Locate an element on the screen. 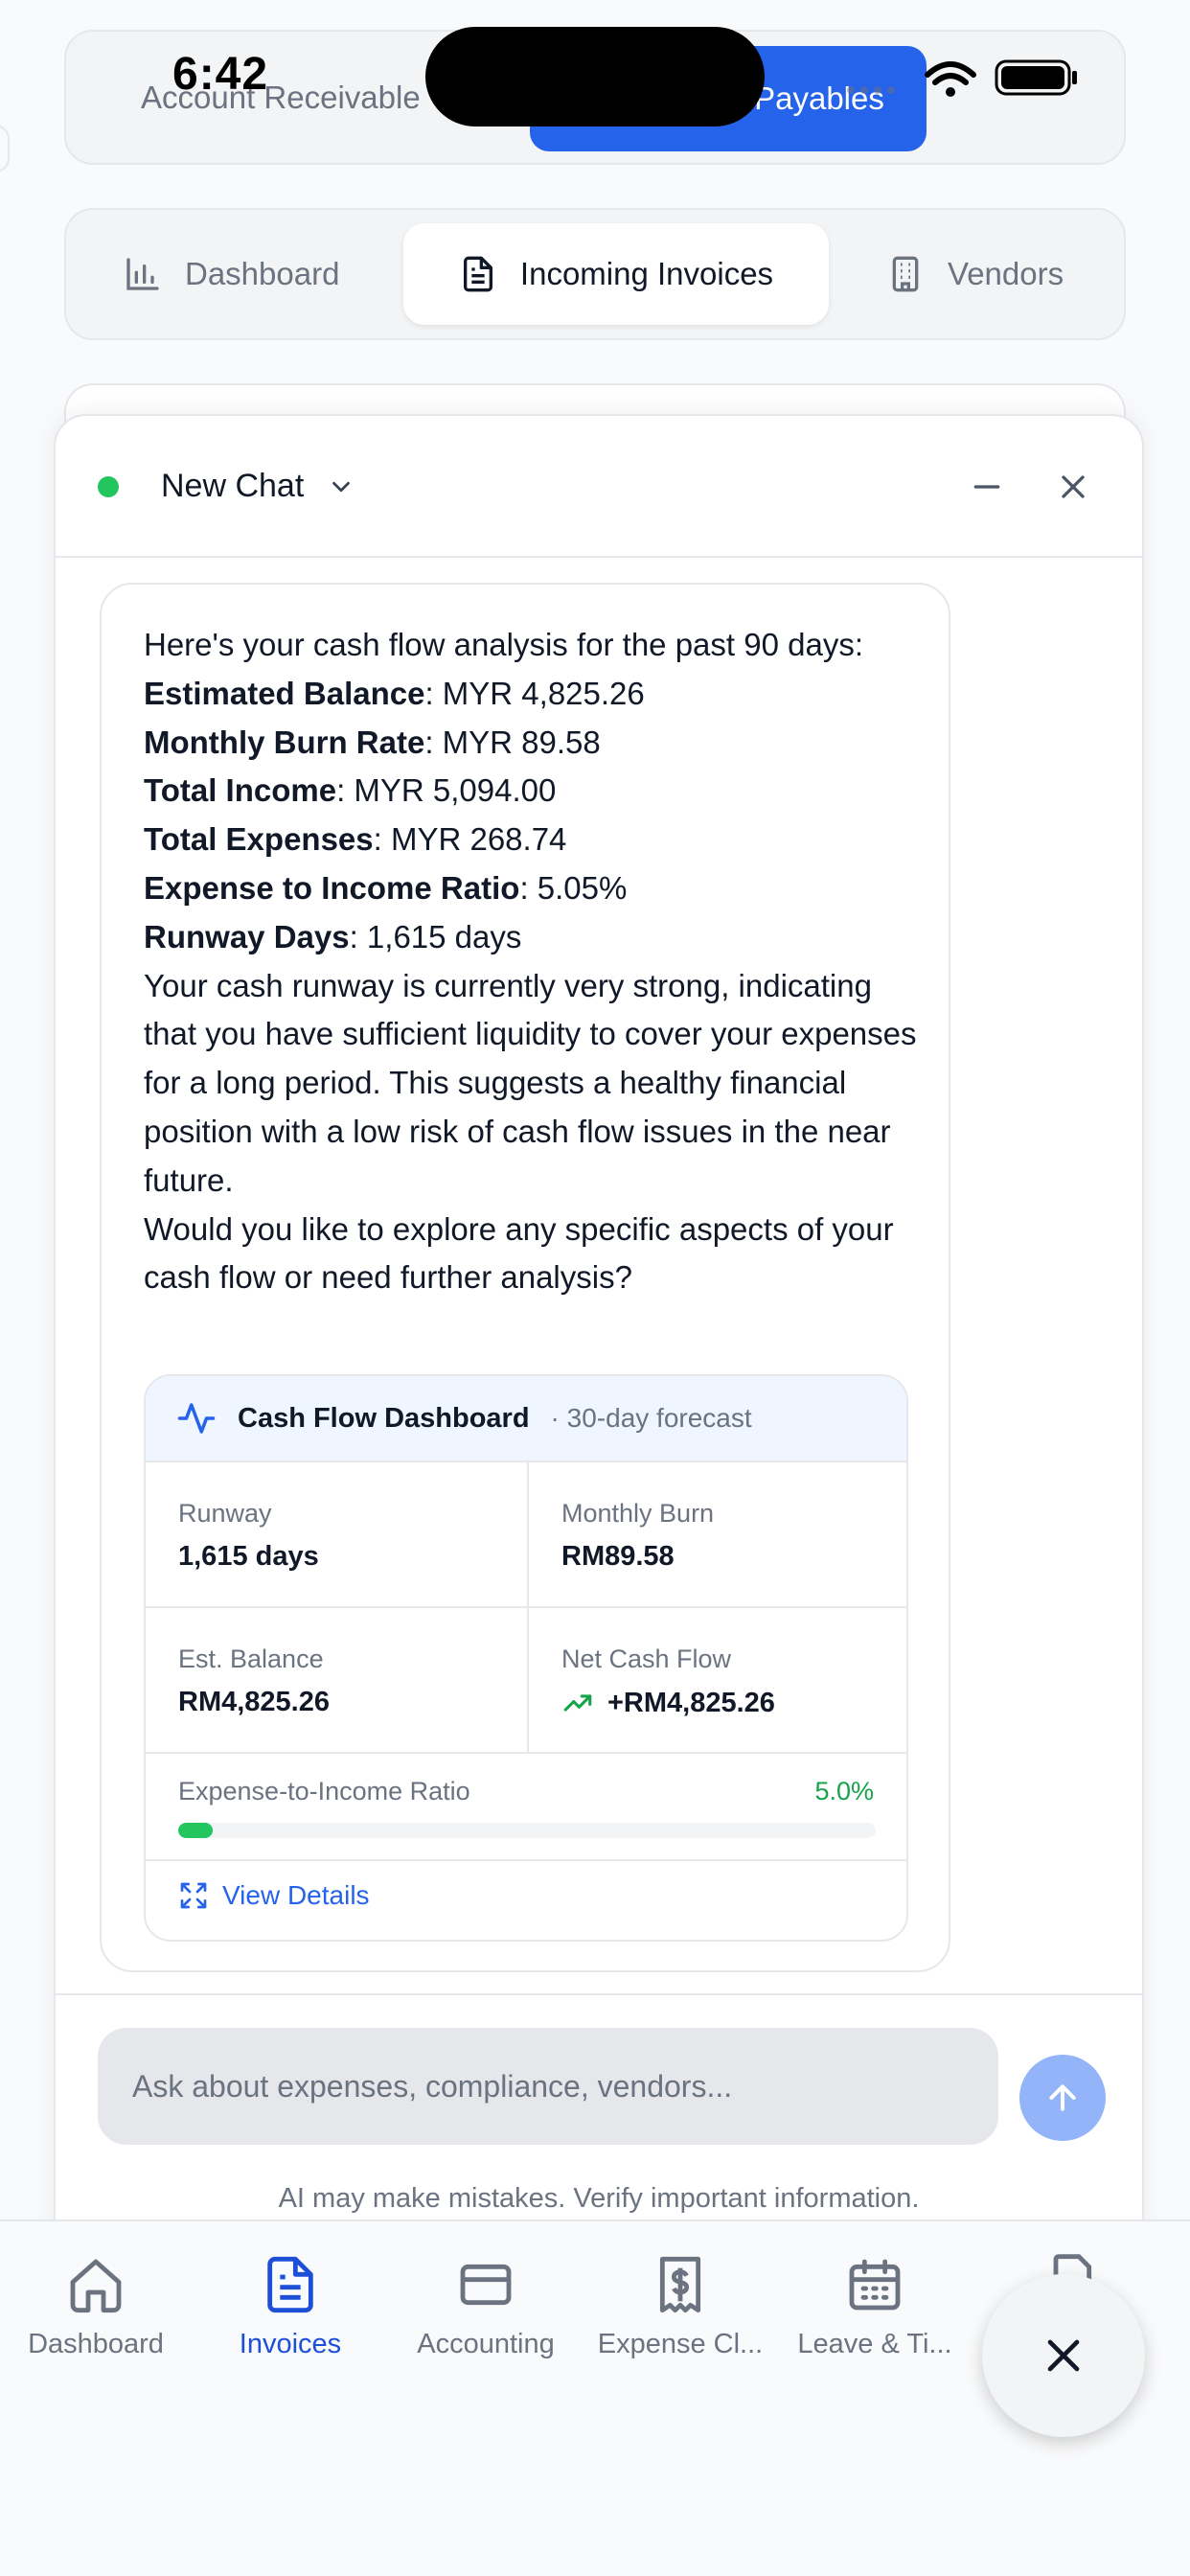 The height and width of the screenshot is (2576, 1190). metric-line: Total Income: MYR 5,094.00 is located at coordinates (532, 791).